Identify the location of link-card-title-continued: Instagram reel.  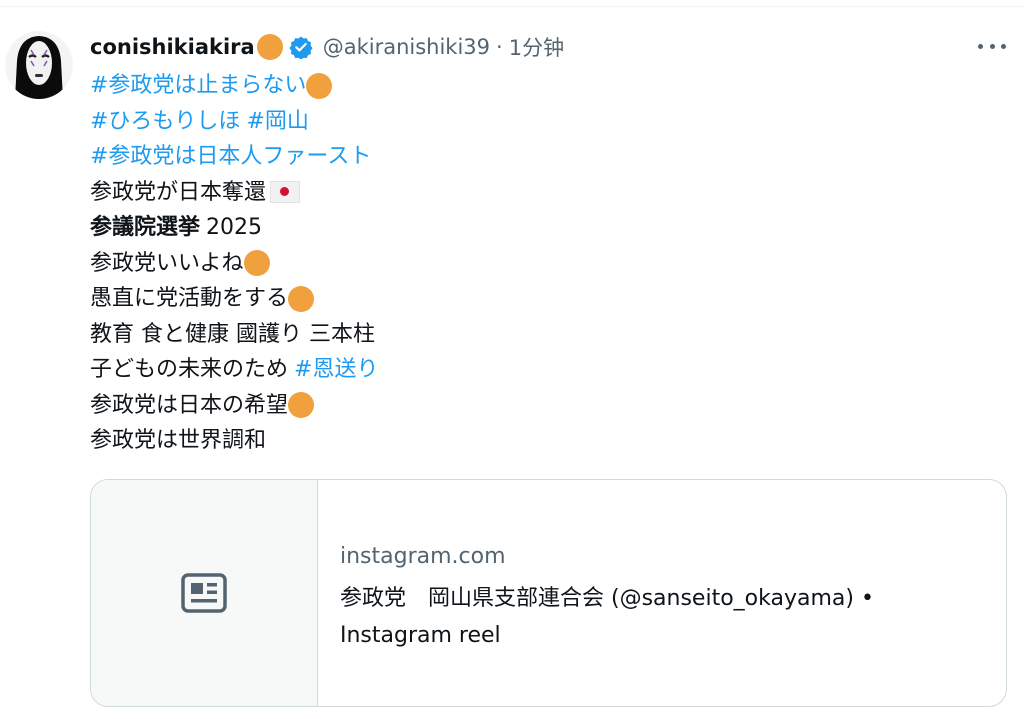
(420, 635).